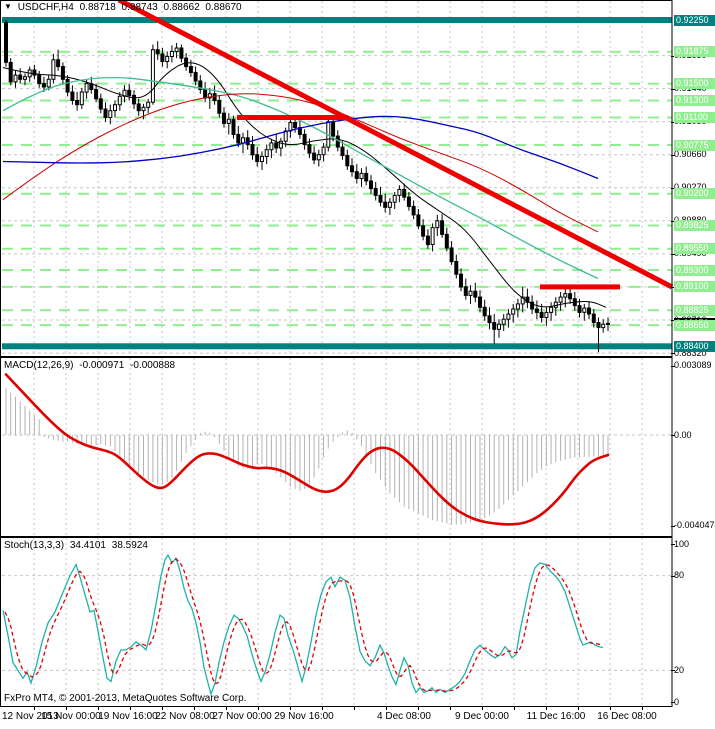 The image size is (715, 729). Describe the element at coordinates (71, 716) in the screenshot. I see `time-label: 15 Nov 00:00` at that location.